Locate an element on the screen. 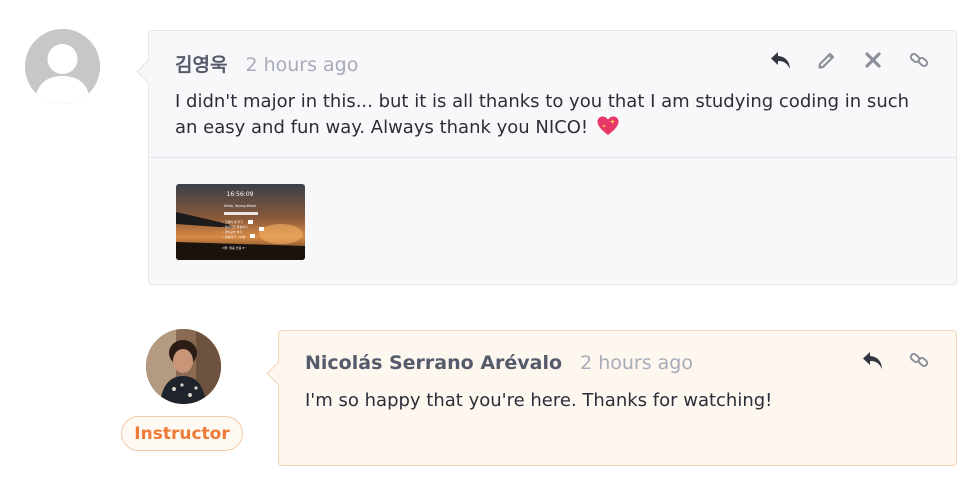  attachment-todo-item: • 영어공부 하기 is located at coordinates (232, 231).